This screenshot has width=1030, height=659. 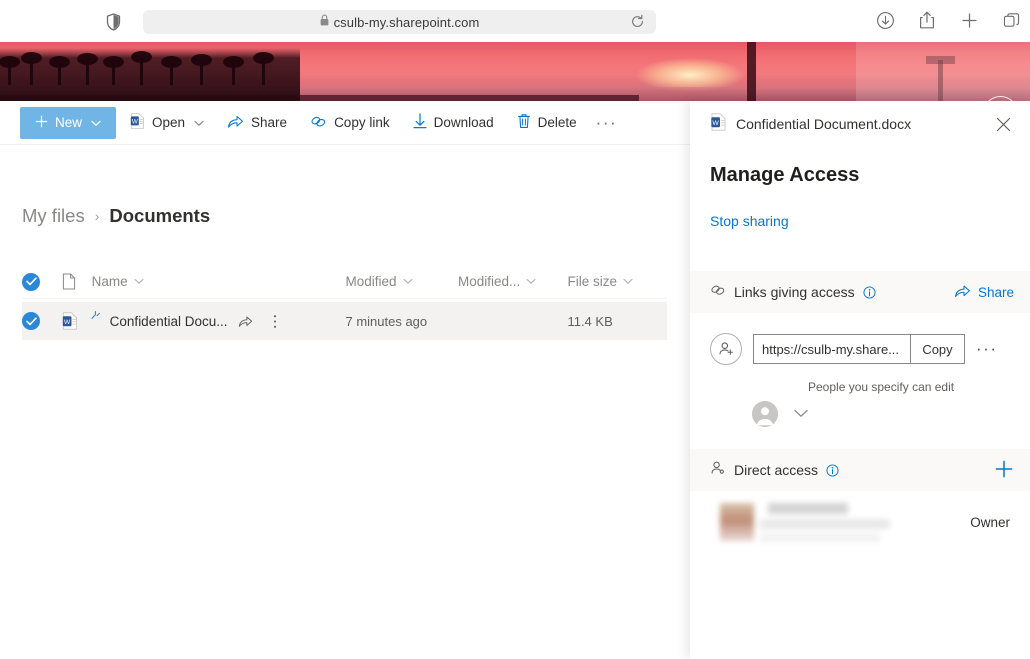 I want to click on add-people-button, so click(x=1004, y=470).